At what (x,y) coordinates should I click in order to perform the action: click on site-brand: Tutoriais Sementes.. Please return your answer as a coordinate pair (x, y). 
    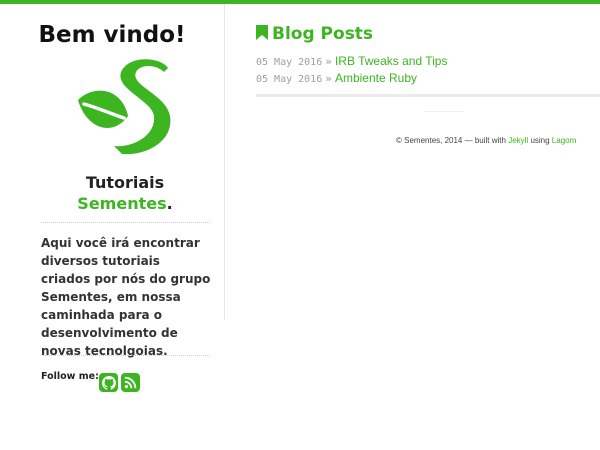
    Looking at the image, I should click on (125, 193).